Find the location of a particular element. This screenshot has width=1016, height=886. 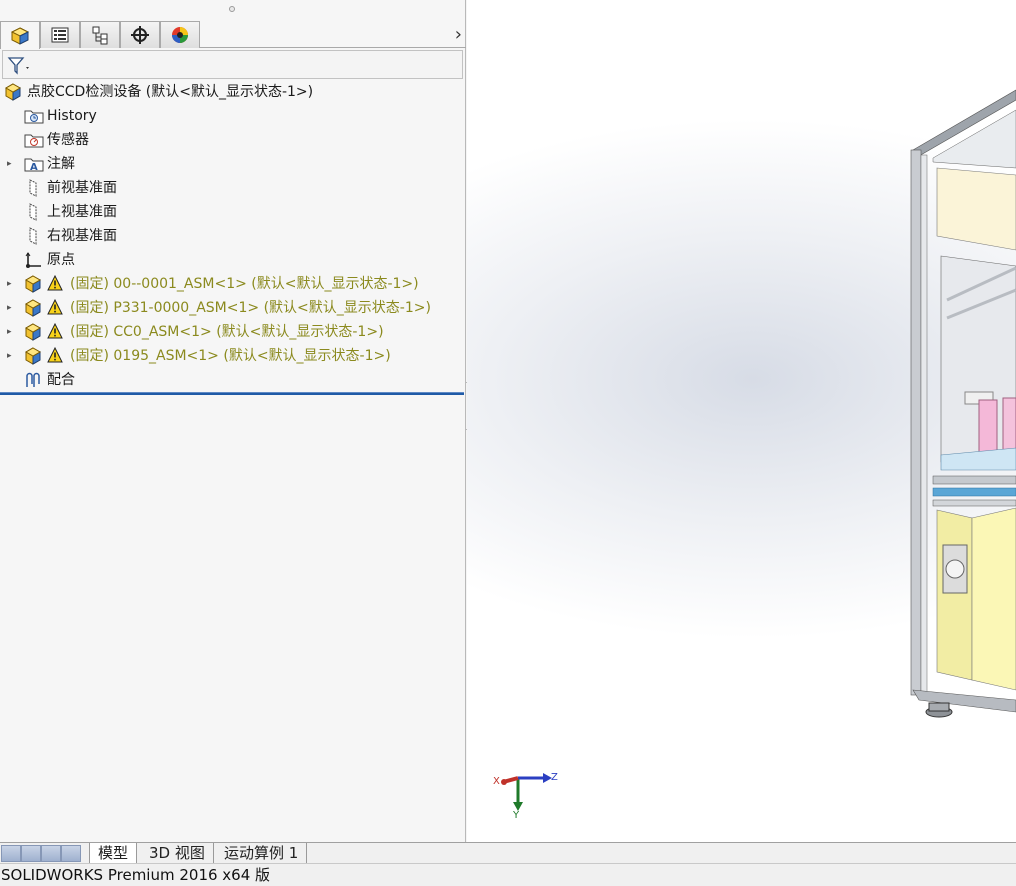

configurationmanager-icon is located at coordinates (100, 35).